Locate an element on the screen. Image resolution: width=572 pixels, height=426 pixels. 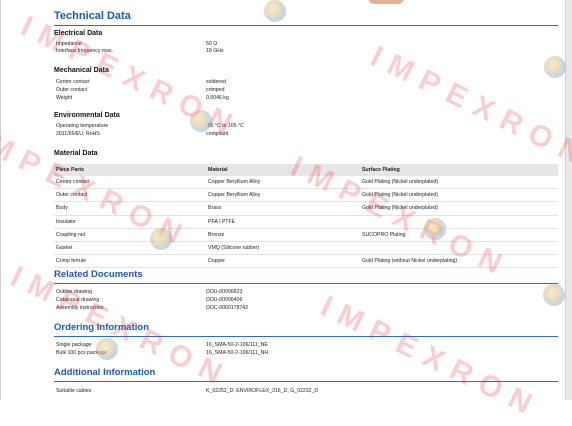
scrollbar-track is located at coordinates (569, 200).